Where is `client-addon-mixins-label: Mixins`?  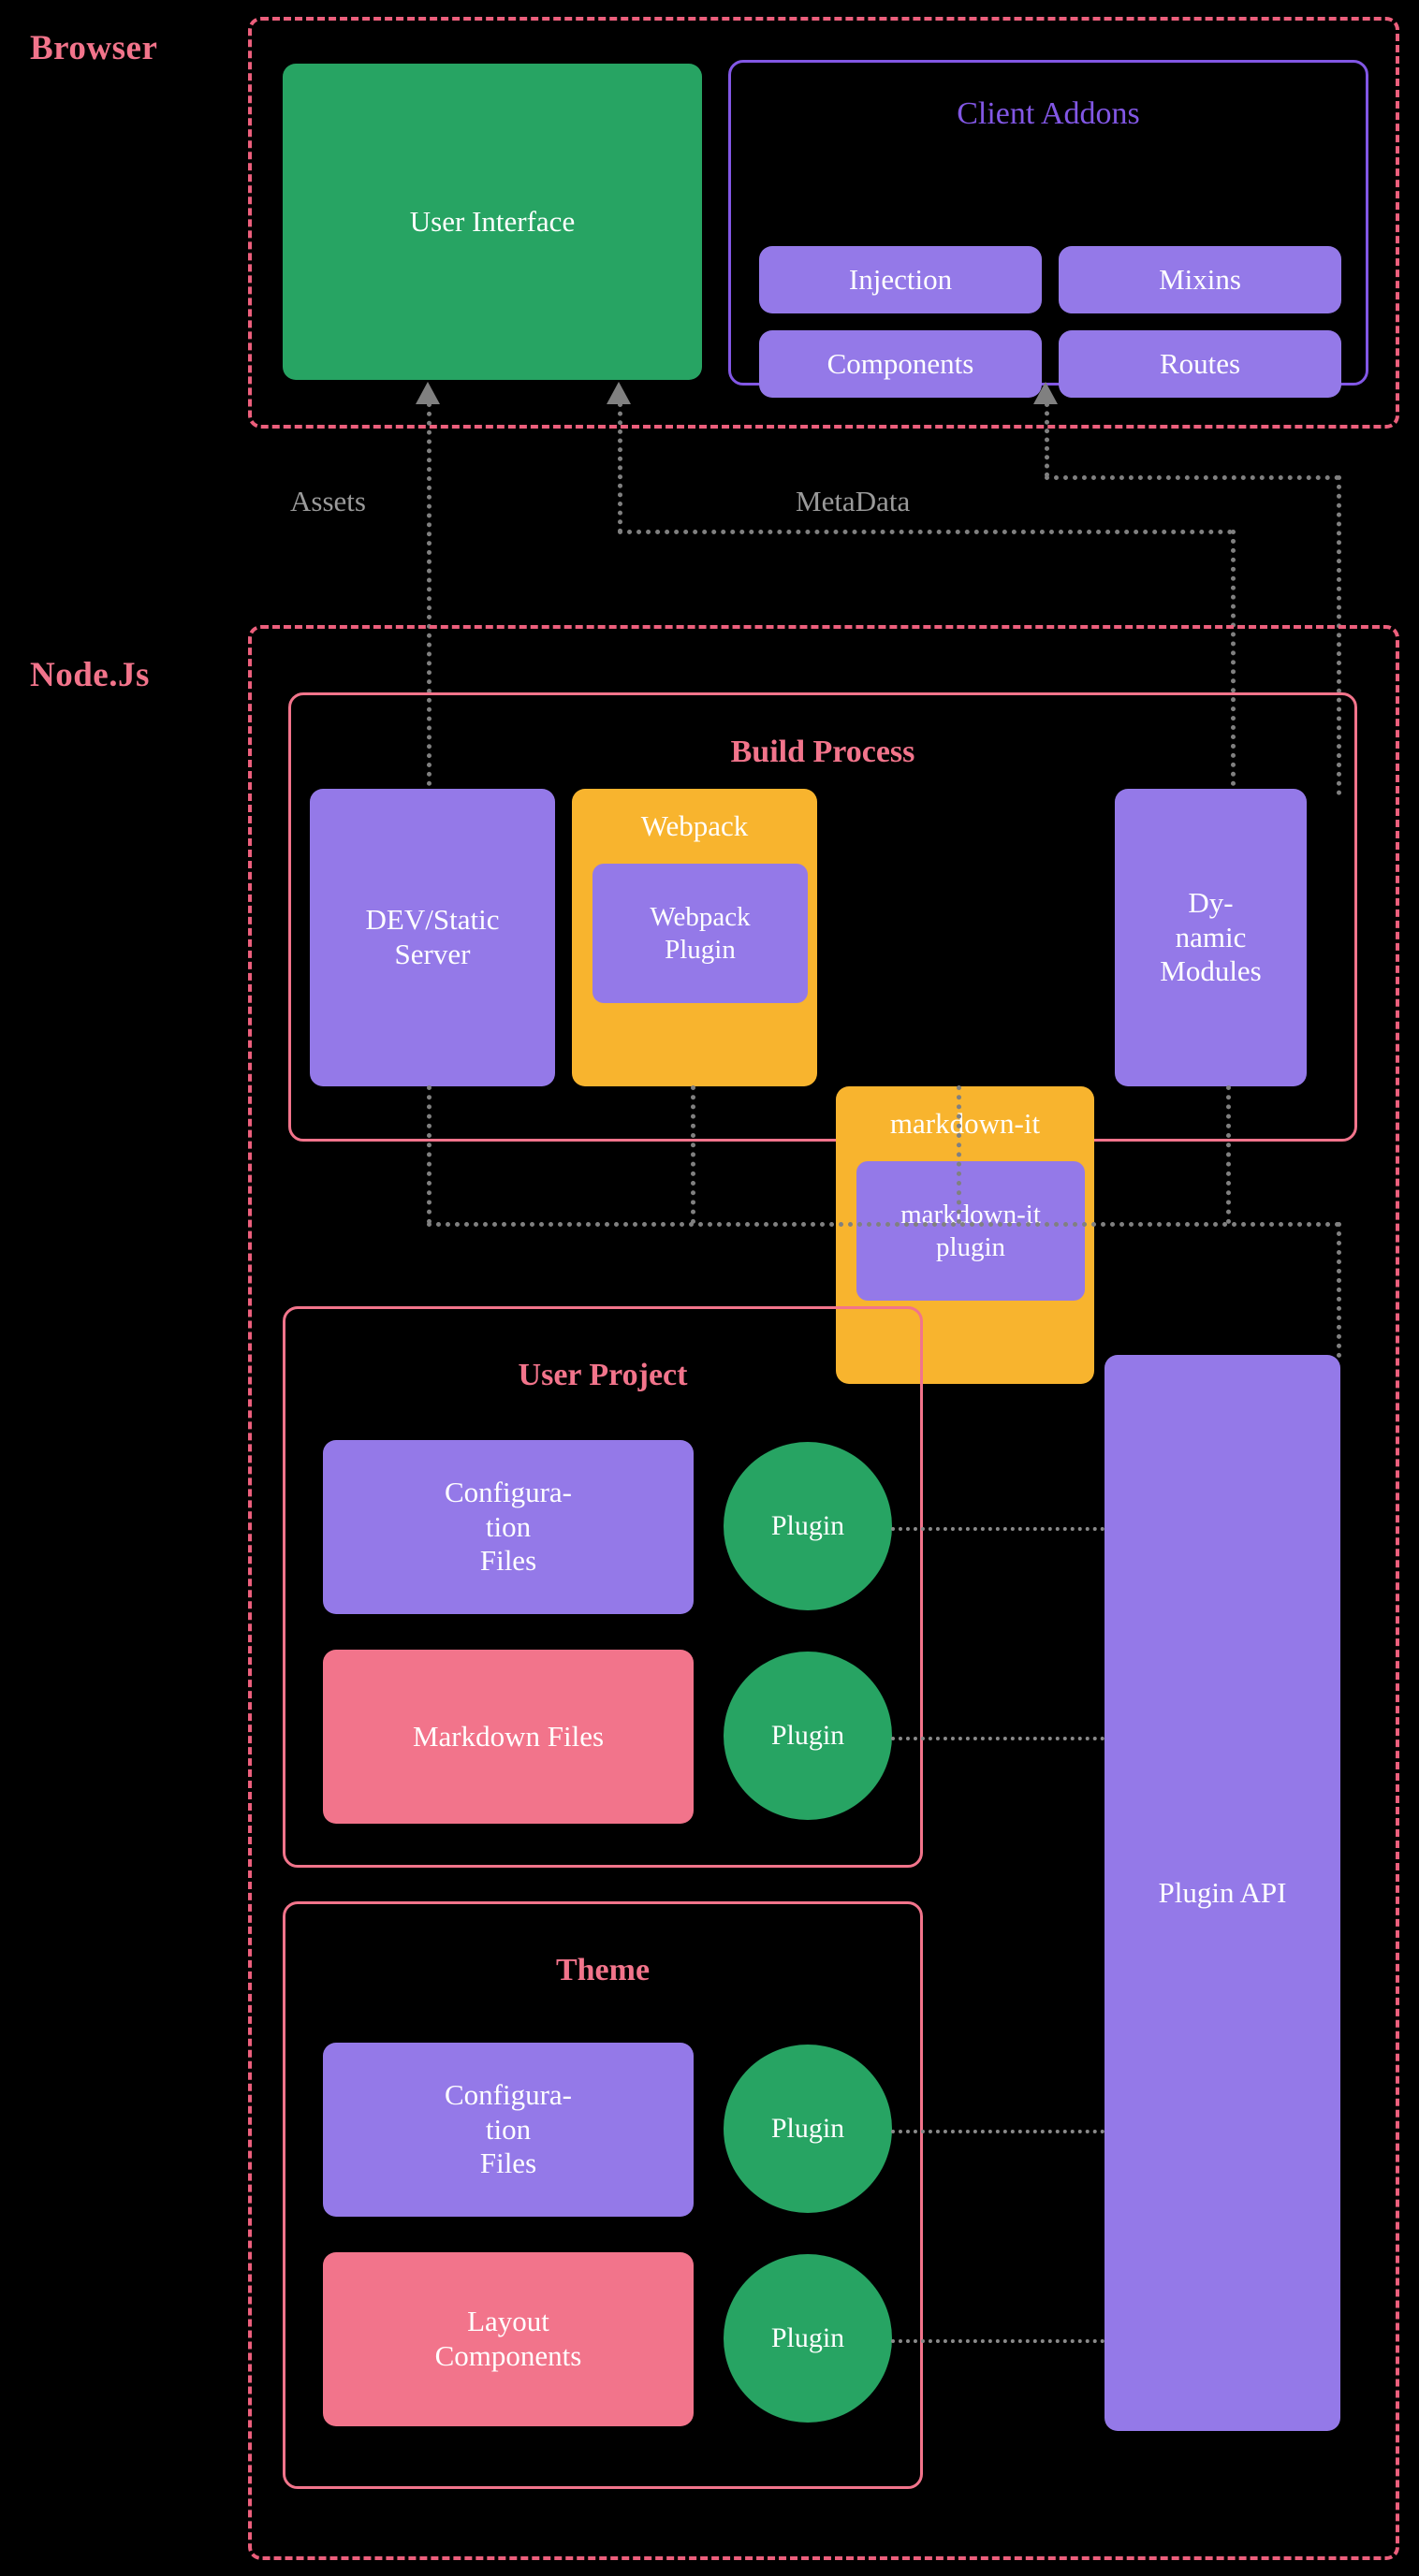
client-addon-mixins-label: Mixins is located at coordinates (1200, 279).